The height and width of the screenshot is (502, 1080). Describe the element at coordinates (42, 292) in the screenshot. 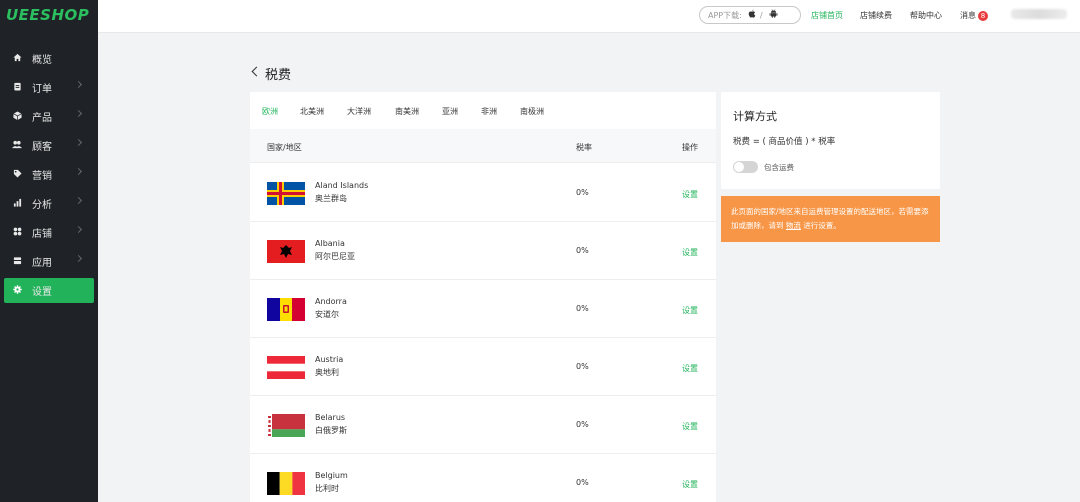

I see `sidebar-item-label: 设置` at that location.